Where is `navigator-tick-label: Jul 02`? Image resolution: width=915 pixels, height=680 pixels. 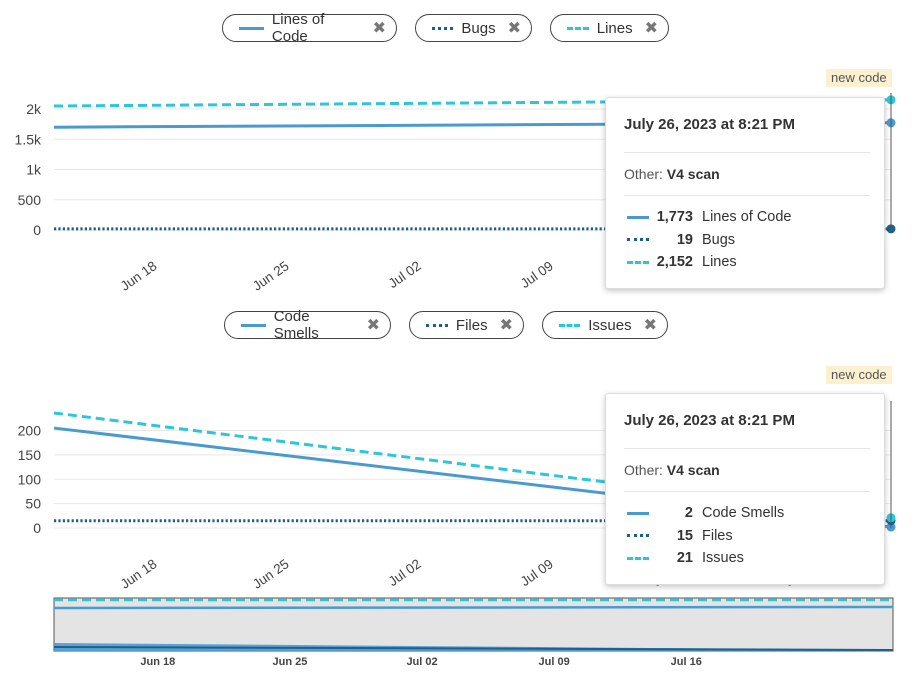
navigator-tick-label: Jul 02 is located at coordinates (421, 662).